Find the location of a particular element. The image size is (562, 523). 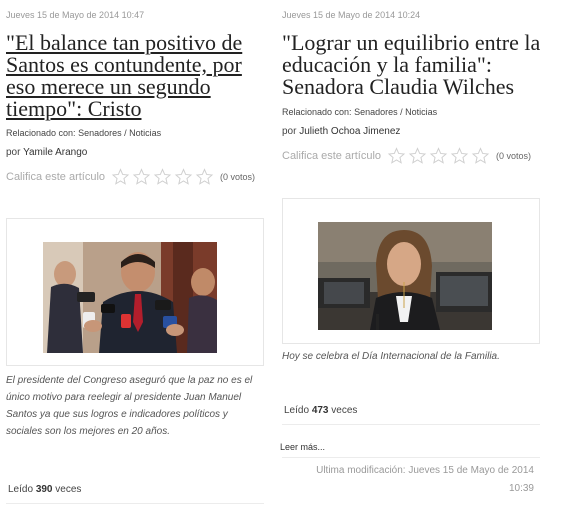

byline: por Yamile Arango is located at coordinates (46, 152).